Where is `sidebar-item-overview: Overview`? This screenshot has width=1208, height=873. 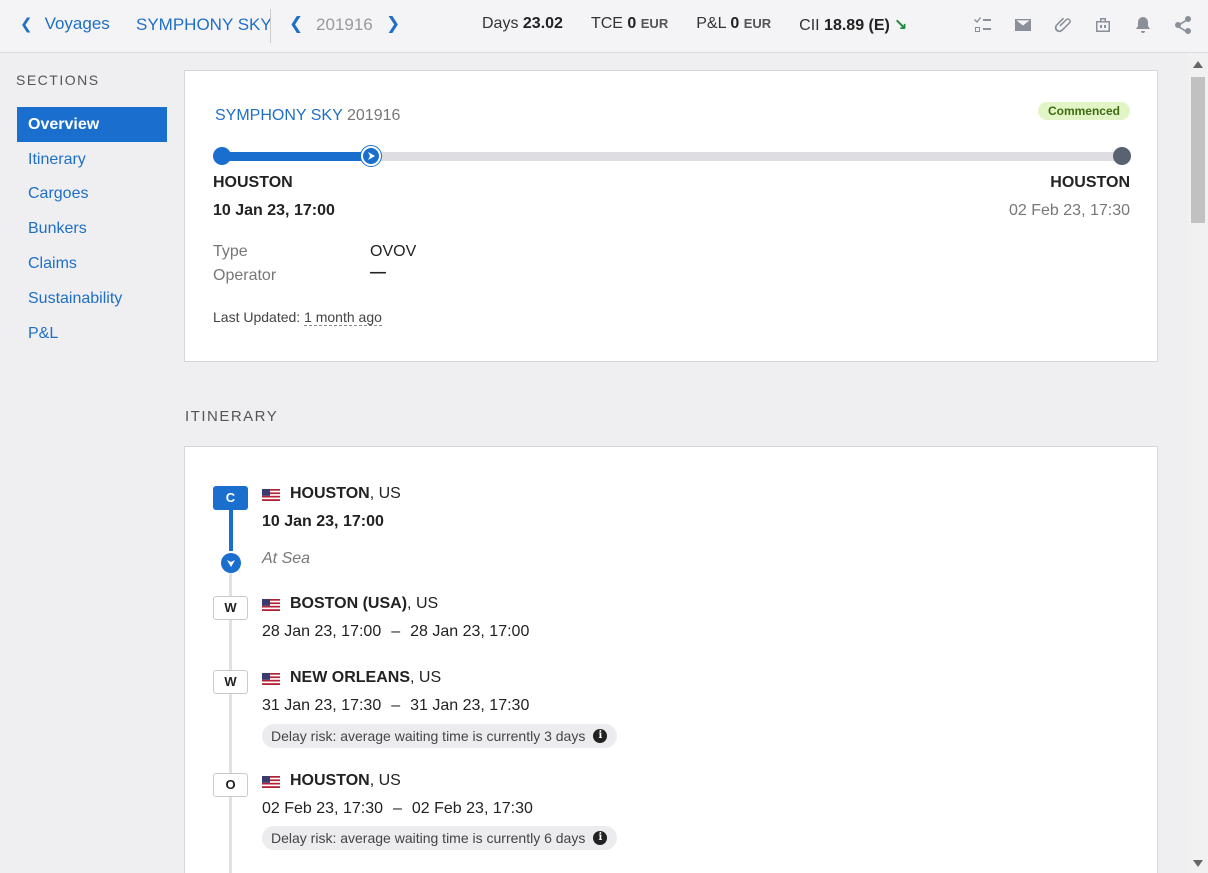
sidebar-item-overview: Overview is located at coordinates (92, 124).